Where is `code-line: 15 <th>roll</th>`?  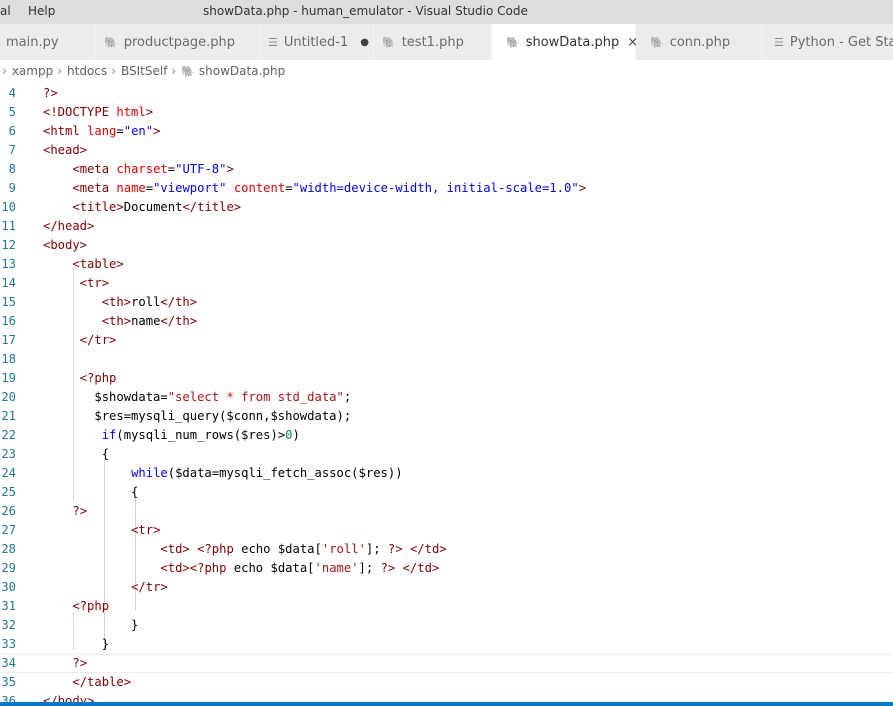 code-line: 15 <th>roll</th> is located at coordinates (446, 302).